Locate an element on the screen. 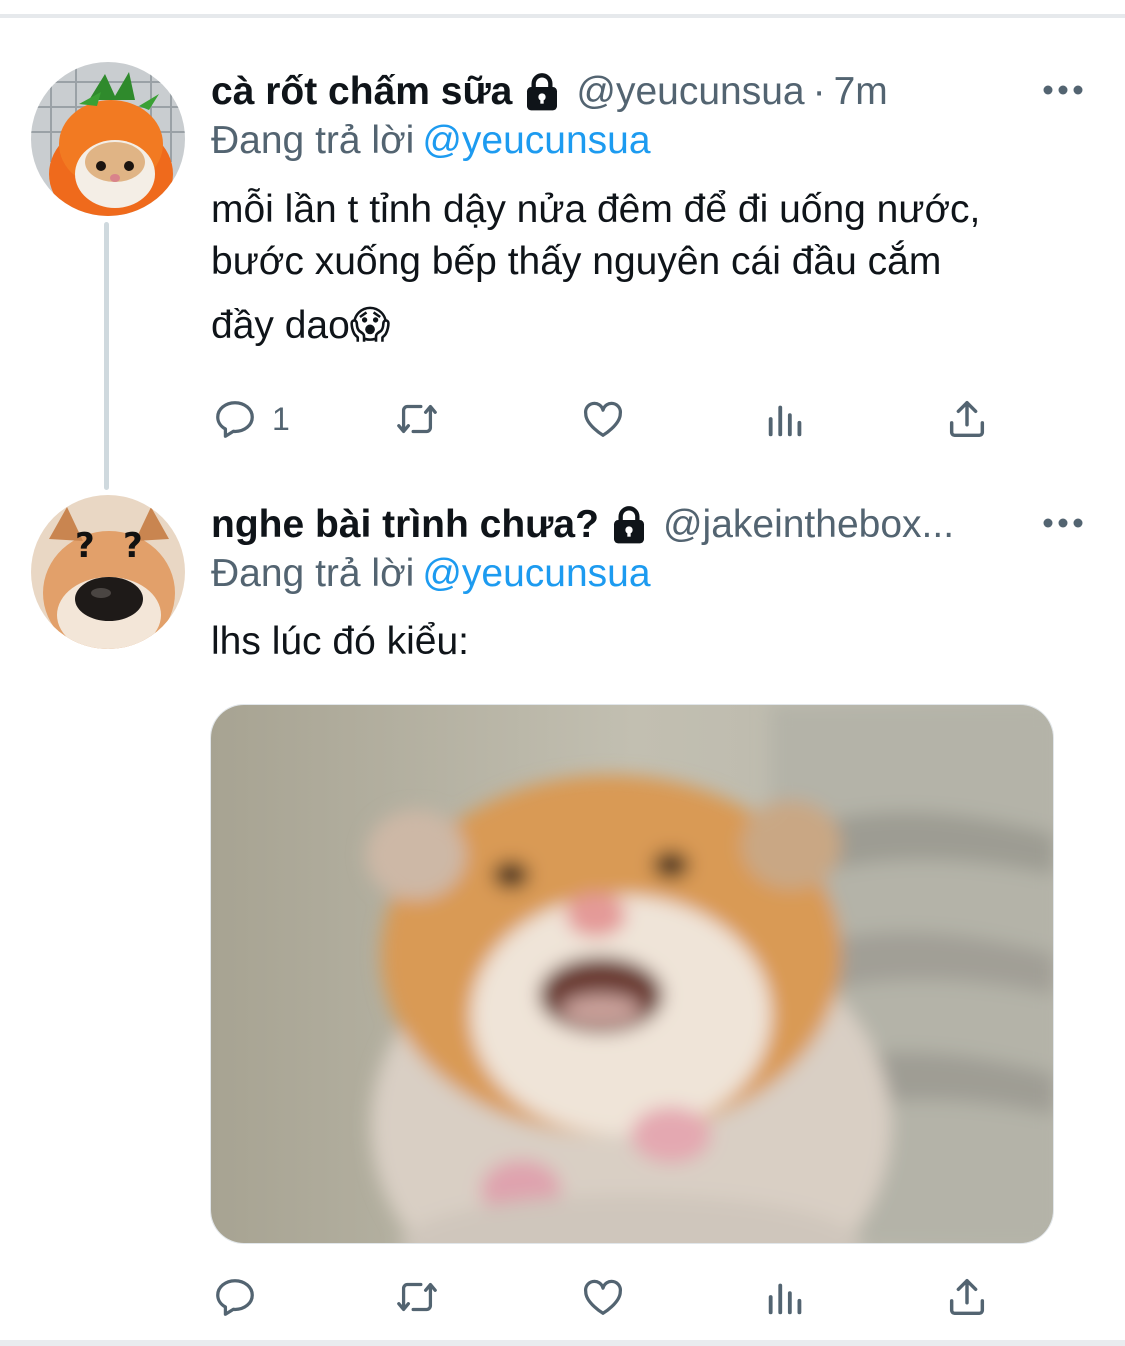  tweet-actions is located at coordinates (602, 1297).